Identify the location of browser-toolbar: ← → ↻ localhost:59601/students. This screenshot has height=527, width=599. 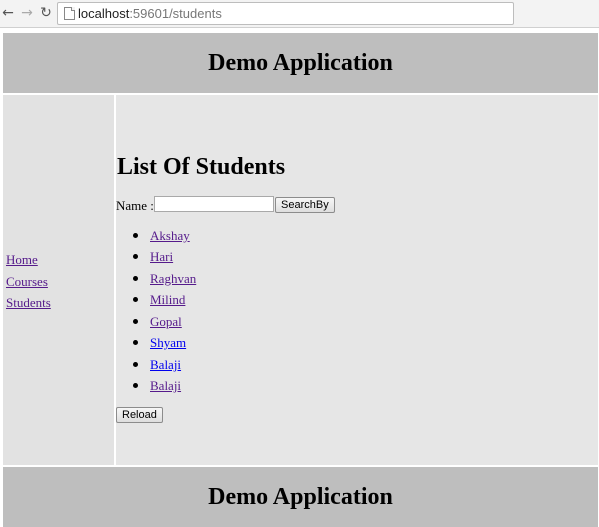
(299, 14).